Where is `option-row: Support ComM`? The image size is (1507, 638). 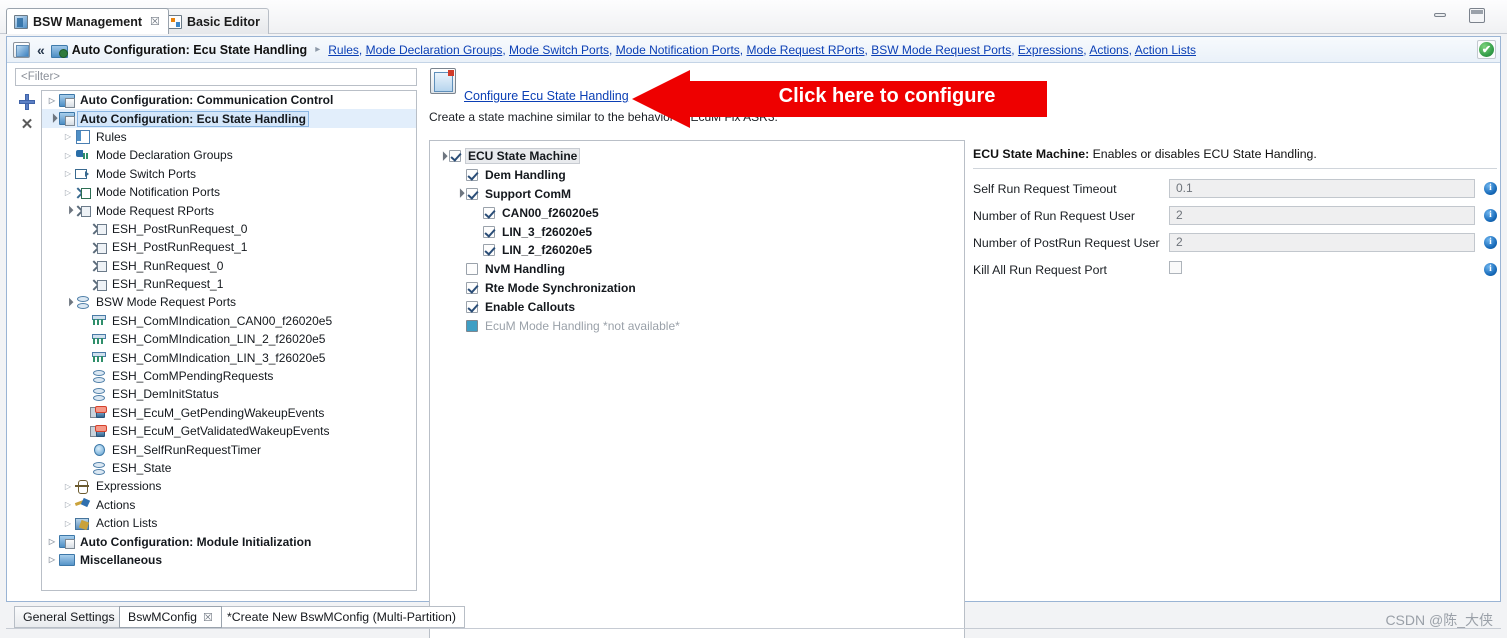 option-row: Support ComM is located at coordinates (697, 194).